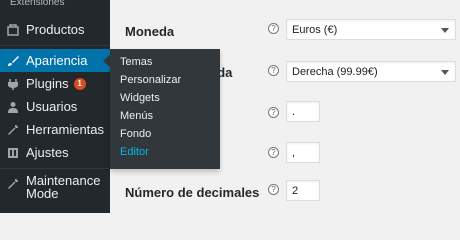 The width and height of the screenshot is (460, 240). I want to click on sidebar-item-herramientas: Herramientas, so click(55, 129).